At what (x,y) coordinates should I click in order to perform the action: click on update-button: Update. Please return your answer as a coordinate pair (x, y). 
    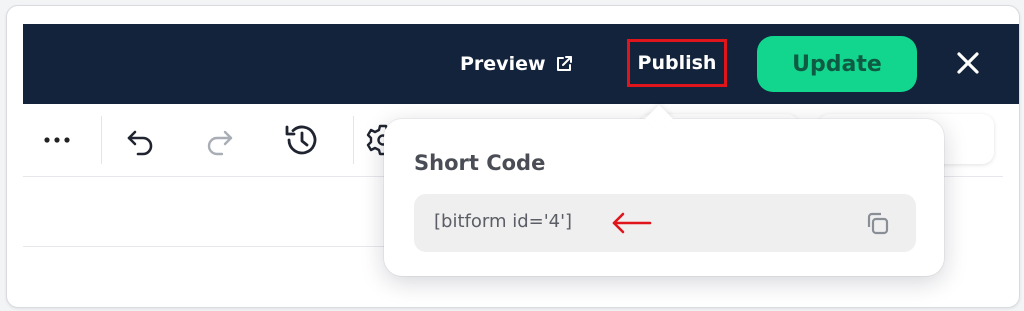
    Looking at the image, I should click on (837, 64).